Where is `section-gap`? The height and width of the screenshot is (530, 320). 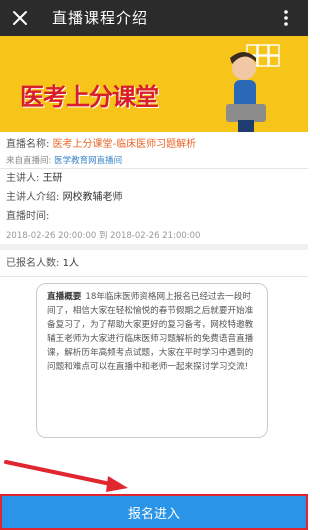
section-gap is located at coordinates (154, 247).